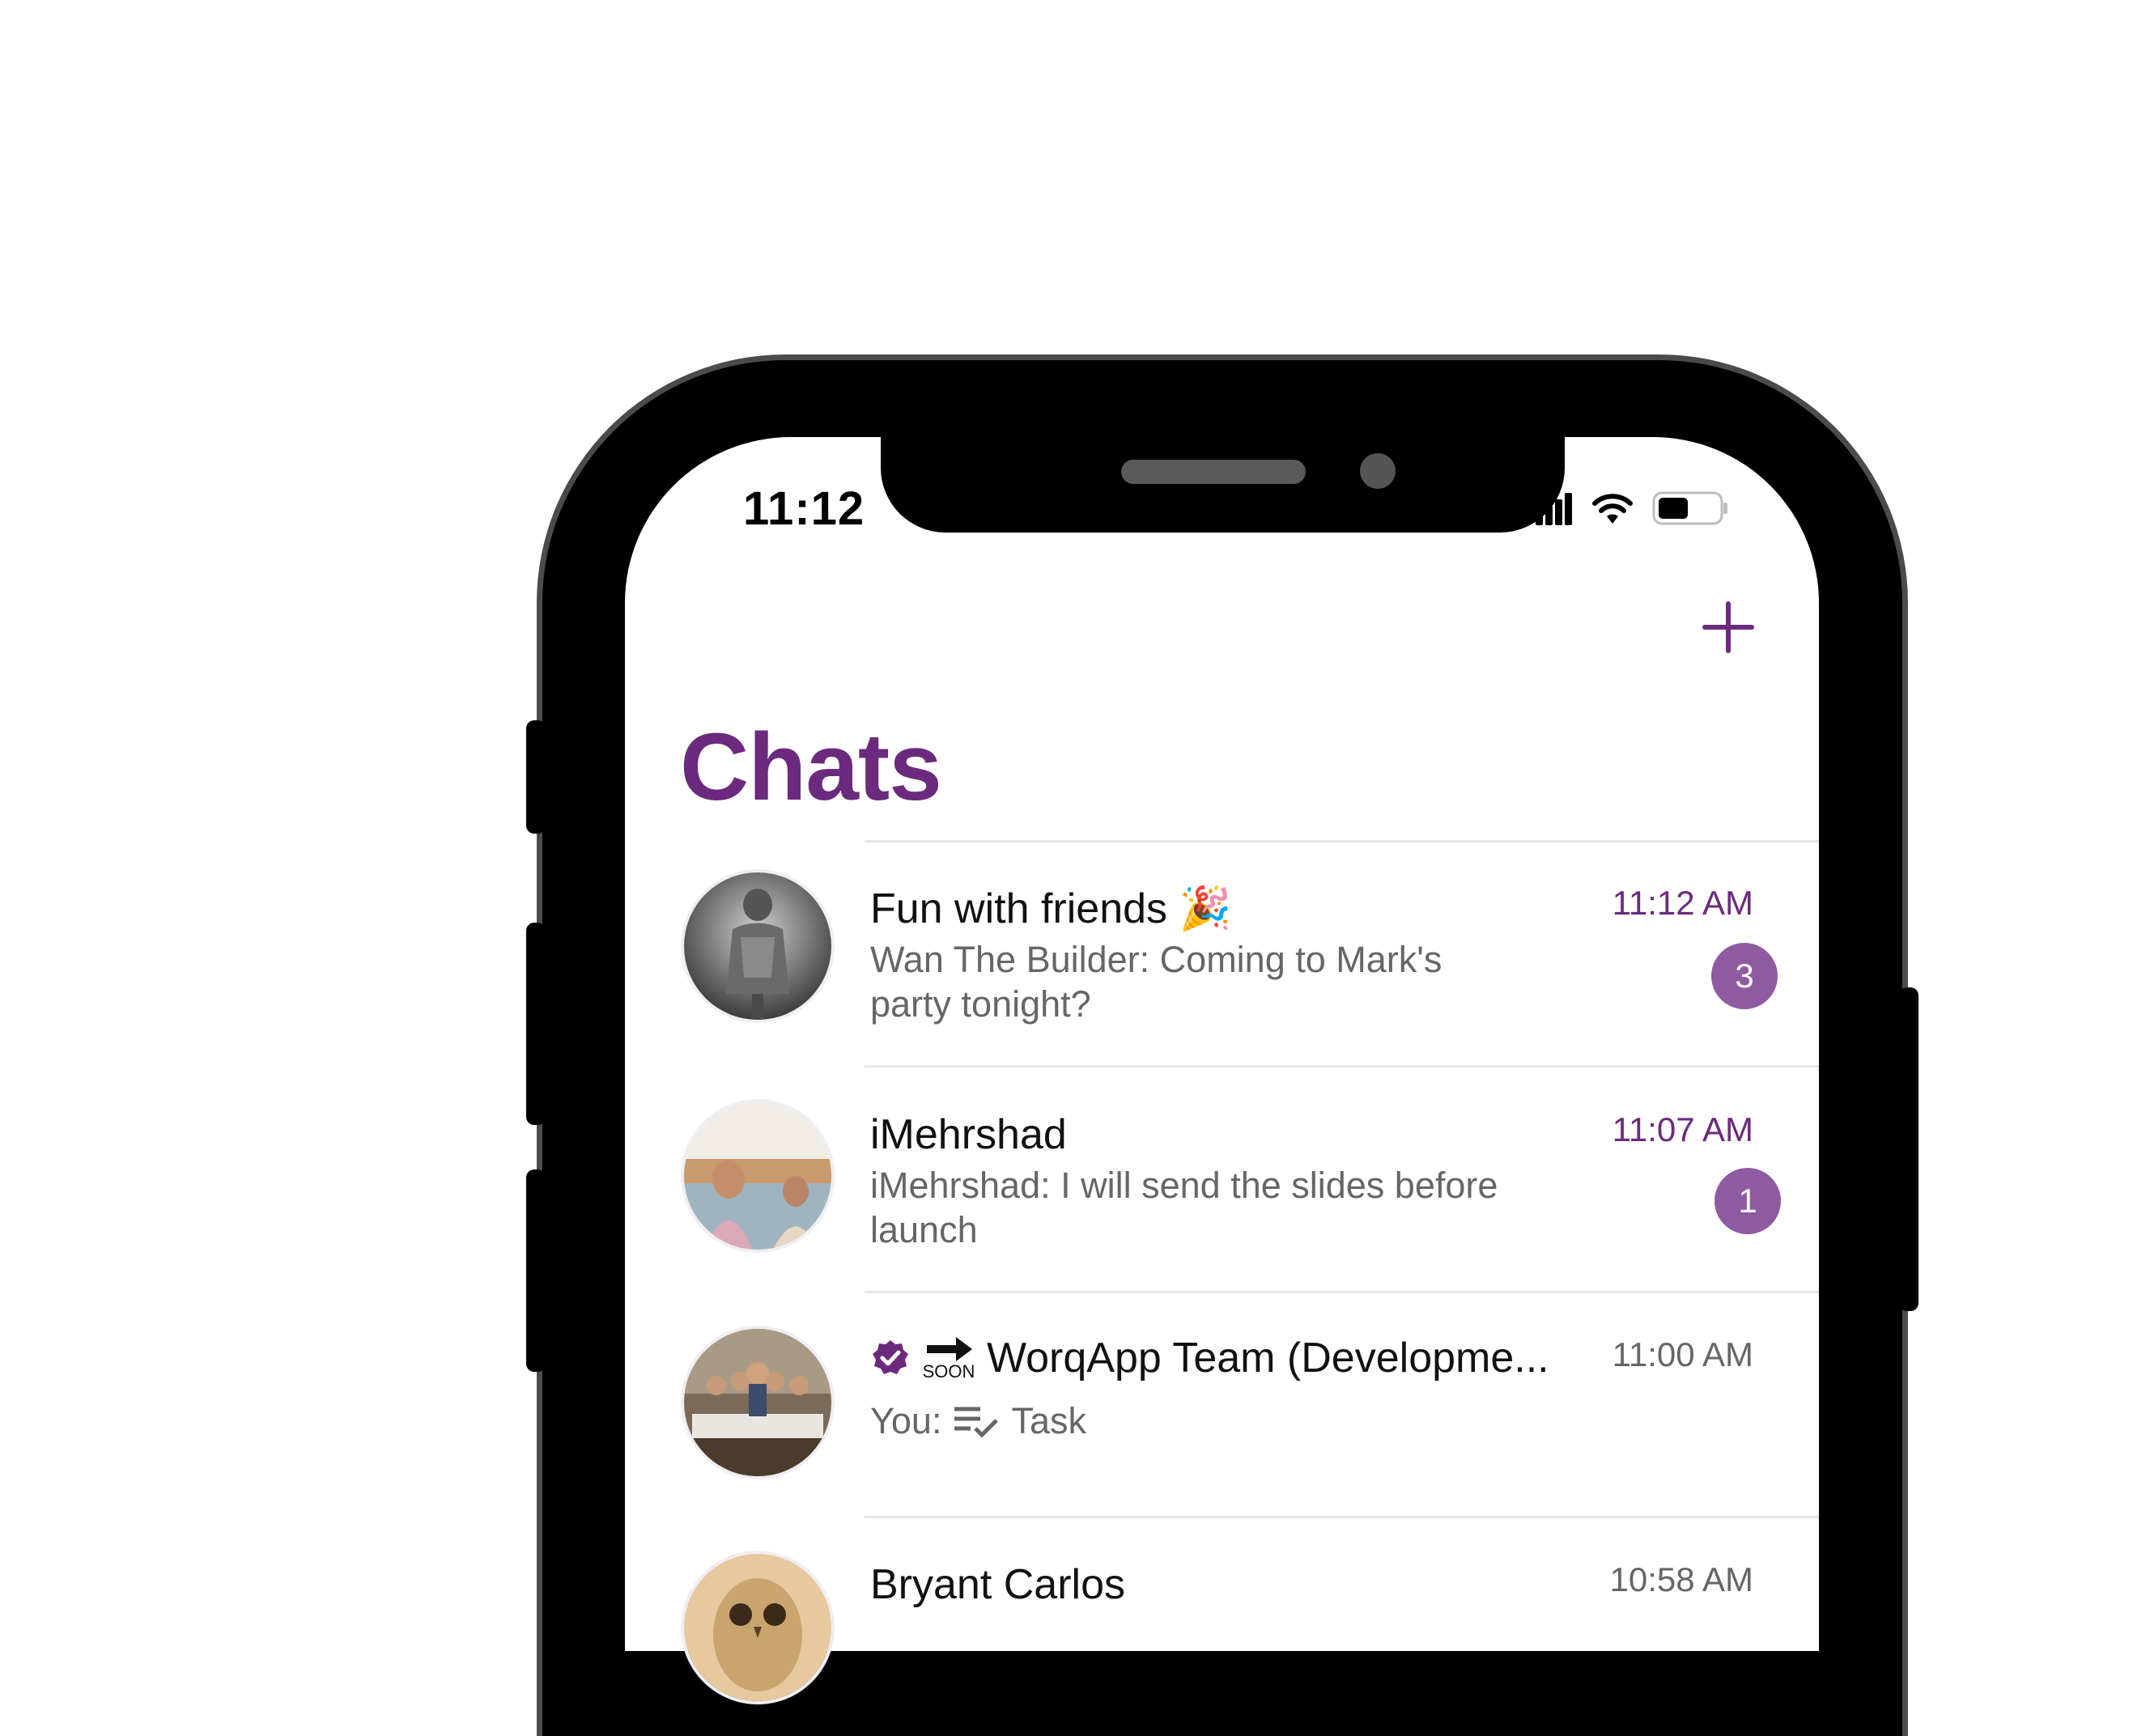  I want to click on plus-icon, so click(1728, 627).